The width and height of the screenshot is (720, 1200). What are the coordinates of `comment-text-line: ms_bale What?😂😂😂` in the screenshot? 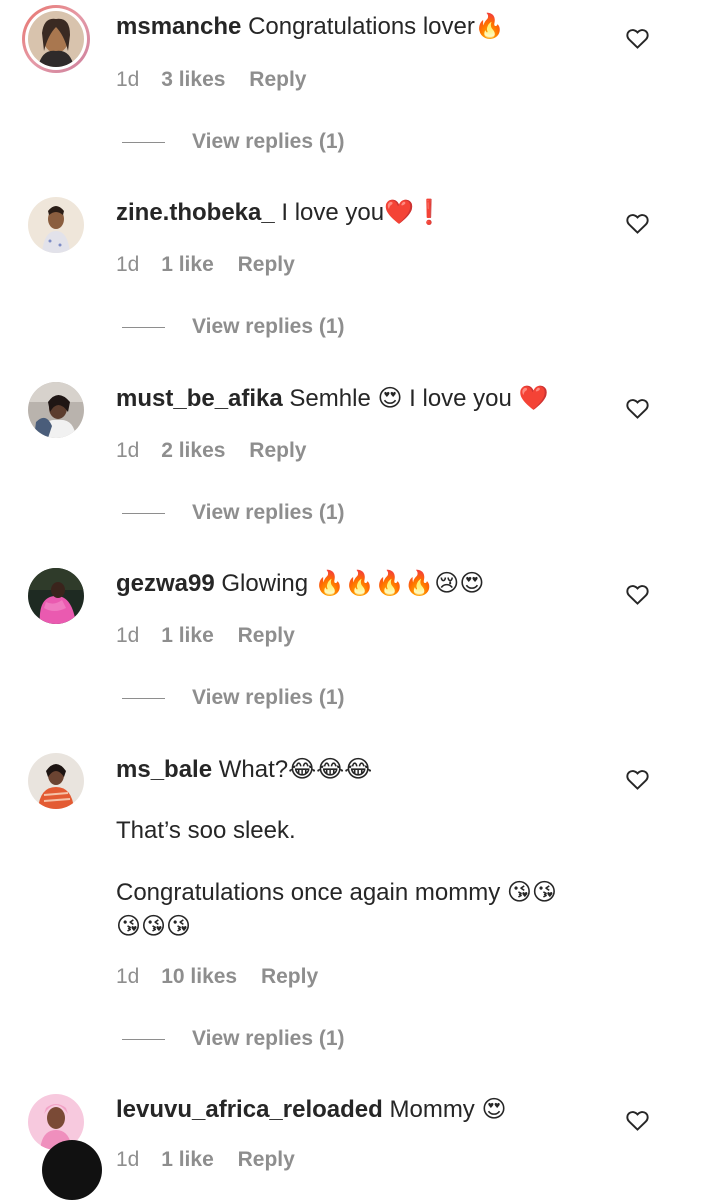 It's located at (244, 770).